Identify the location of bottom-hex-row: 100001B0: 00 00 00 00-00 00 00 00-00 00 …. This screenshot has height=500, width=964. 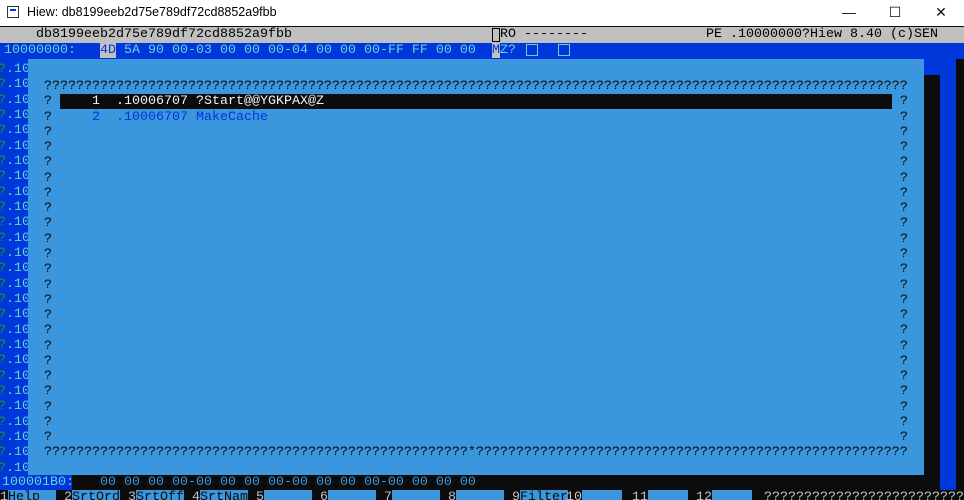
(482, 482).